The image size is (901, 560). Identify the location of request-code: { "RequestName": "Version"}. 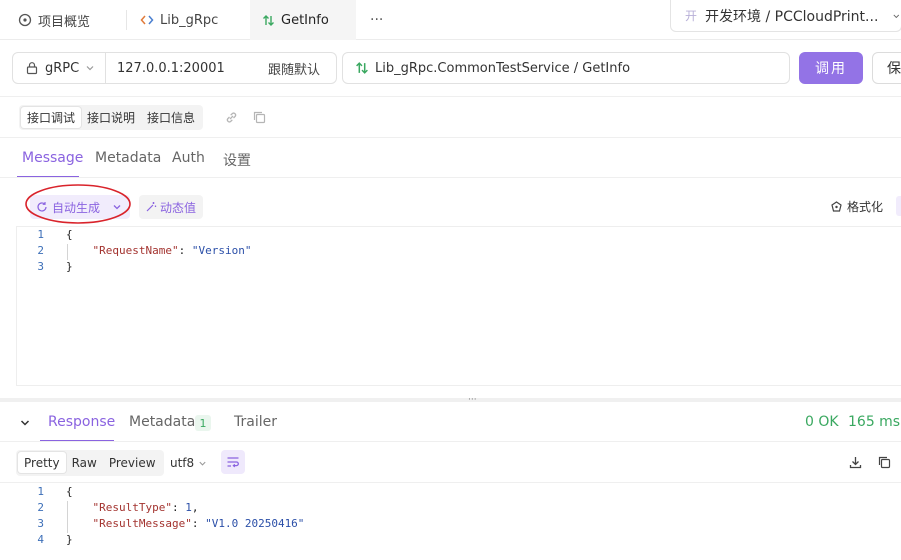
(159, 250).